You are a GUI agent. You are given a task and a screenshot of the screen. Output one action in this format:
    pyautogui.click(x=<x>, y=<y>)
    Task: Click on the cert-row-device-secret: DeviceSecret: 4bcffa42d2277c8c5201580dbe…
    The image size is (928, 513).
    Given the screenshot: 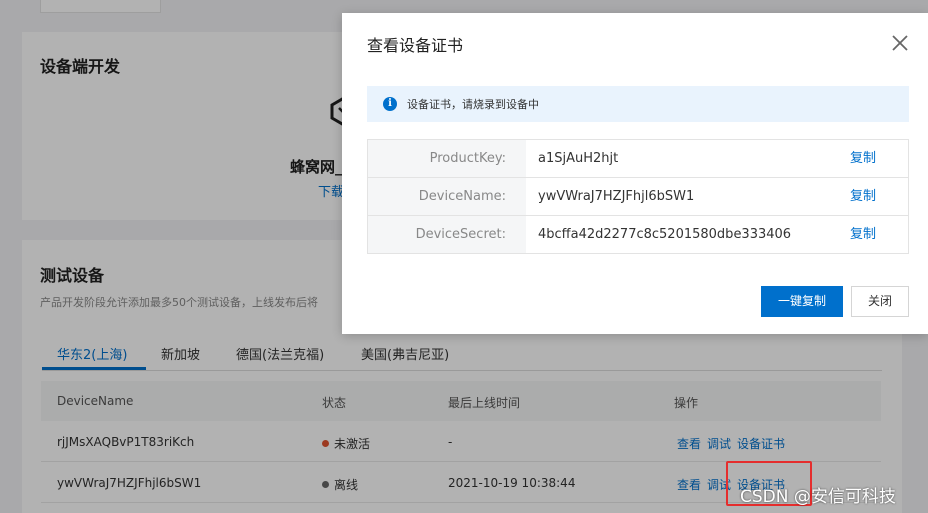 What is the action you would take?
    pyautogui.click(x=638, y=234)
    